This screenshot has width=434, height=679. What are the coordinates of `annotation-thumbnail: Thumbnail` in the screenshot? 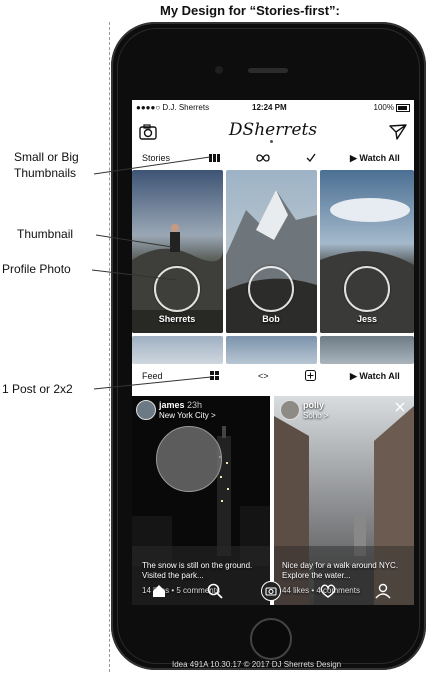 It's located at (45, 234).